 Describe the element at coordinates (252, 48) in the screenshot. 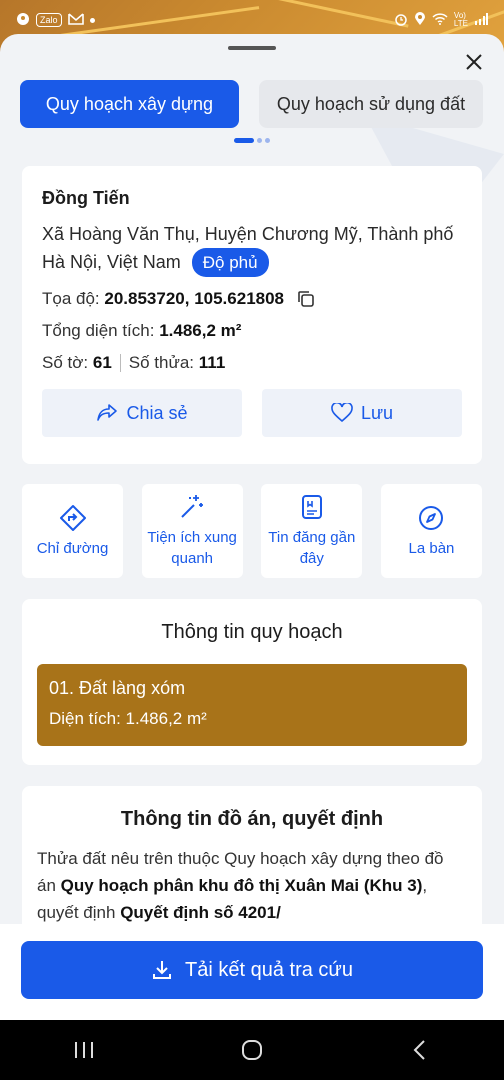

I see `sheet-grabber` at that location.